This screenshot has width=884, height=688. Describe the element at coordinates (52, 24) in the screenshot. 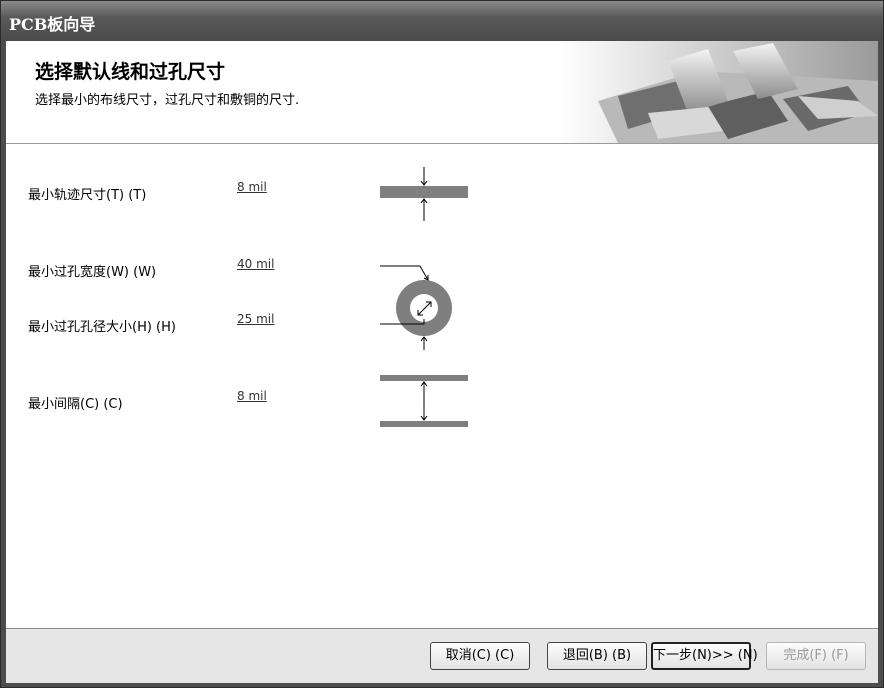

I see `window-title: PCB板向导` at that location.